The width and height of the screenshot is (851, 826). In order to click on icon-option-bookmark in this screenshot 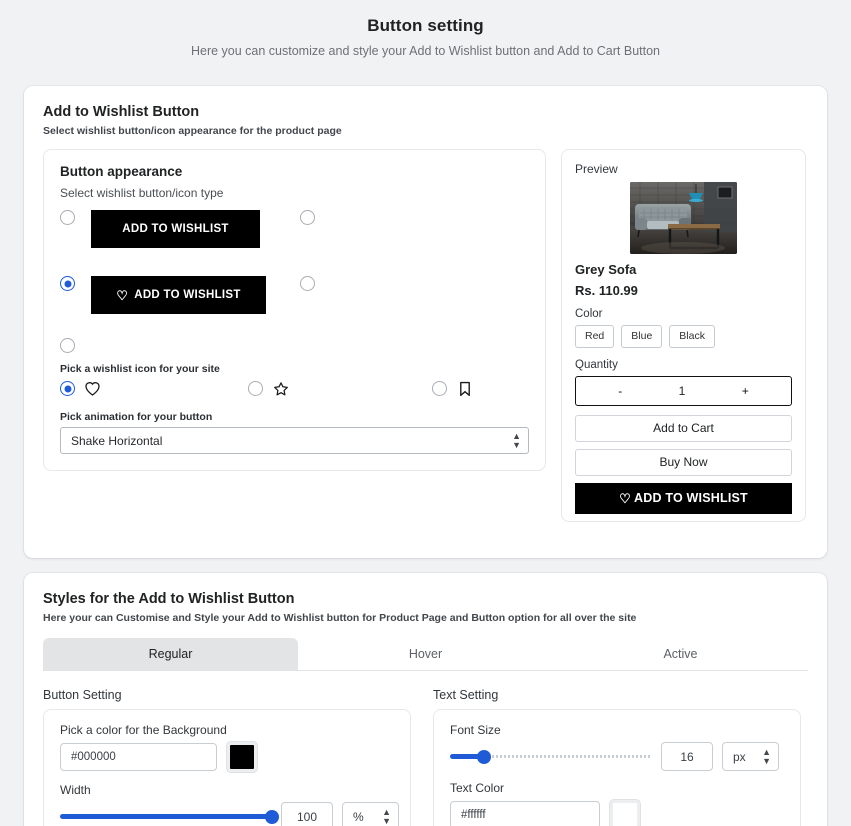, I will do `click(452, 388)`.